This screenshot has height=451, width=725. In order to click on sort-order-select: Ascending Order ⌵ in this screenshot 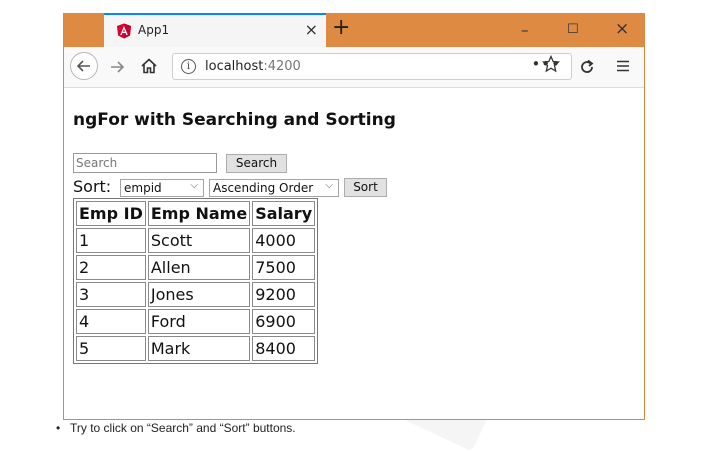, I will do `click(274, 188)`.